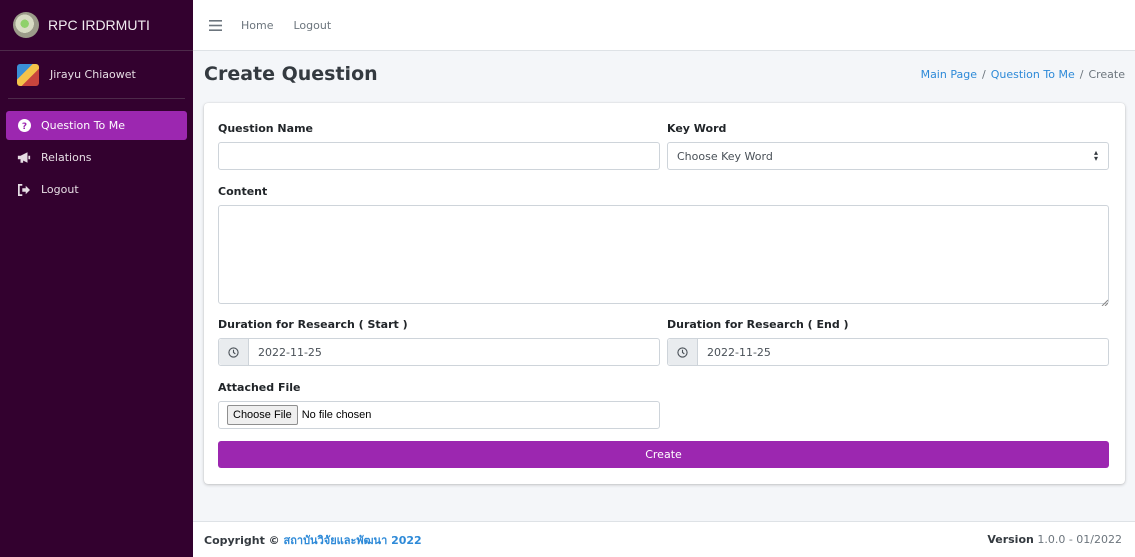 This screenshot has height=557, width=1135. I want to click on sidebar-item-question-to-me: ? Question To Me, so click(96, 125).